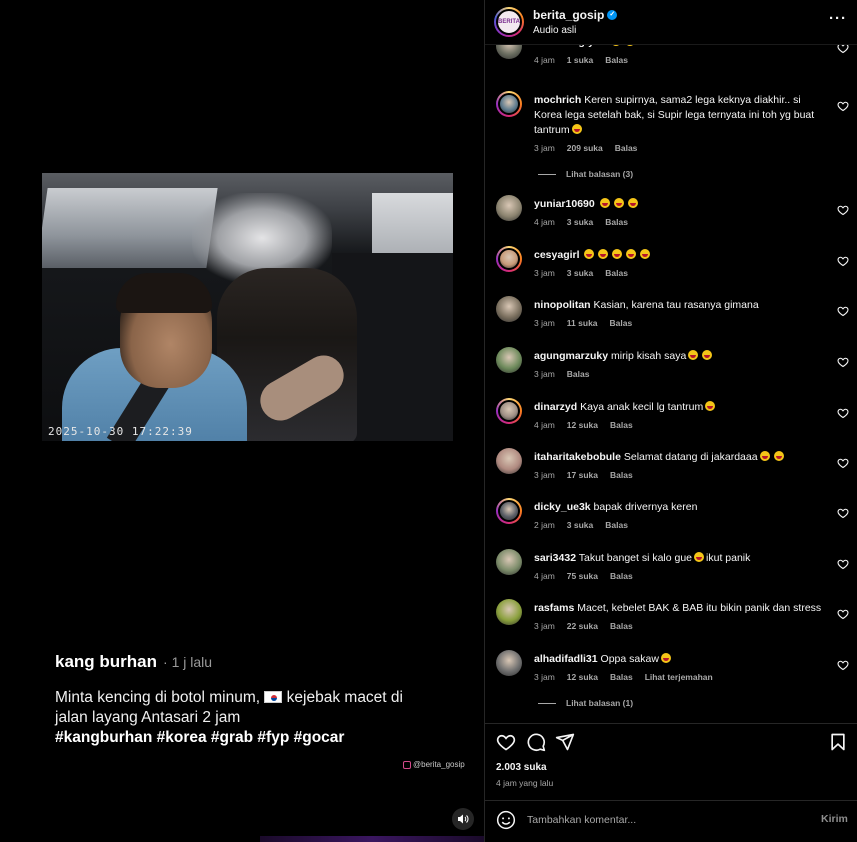  I want to click on comment-username: dinarzyd, so click(555, 407).